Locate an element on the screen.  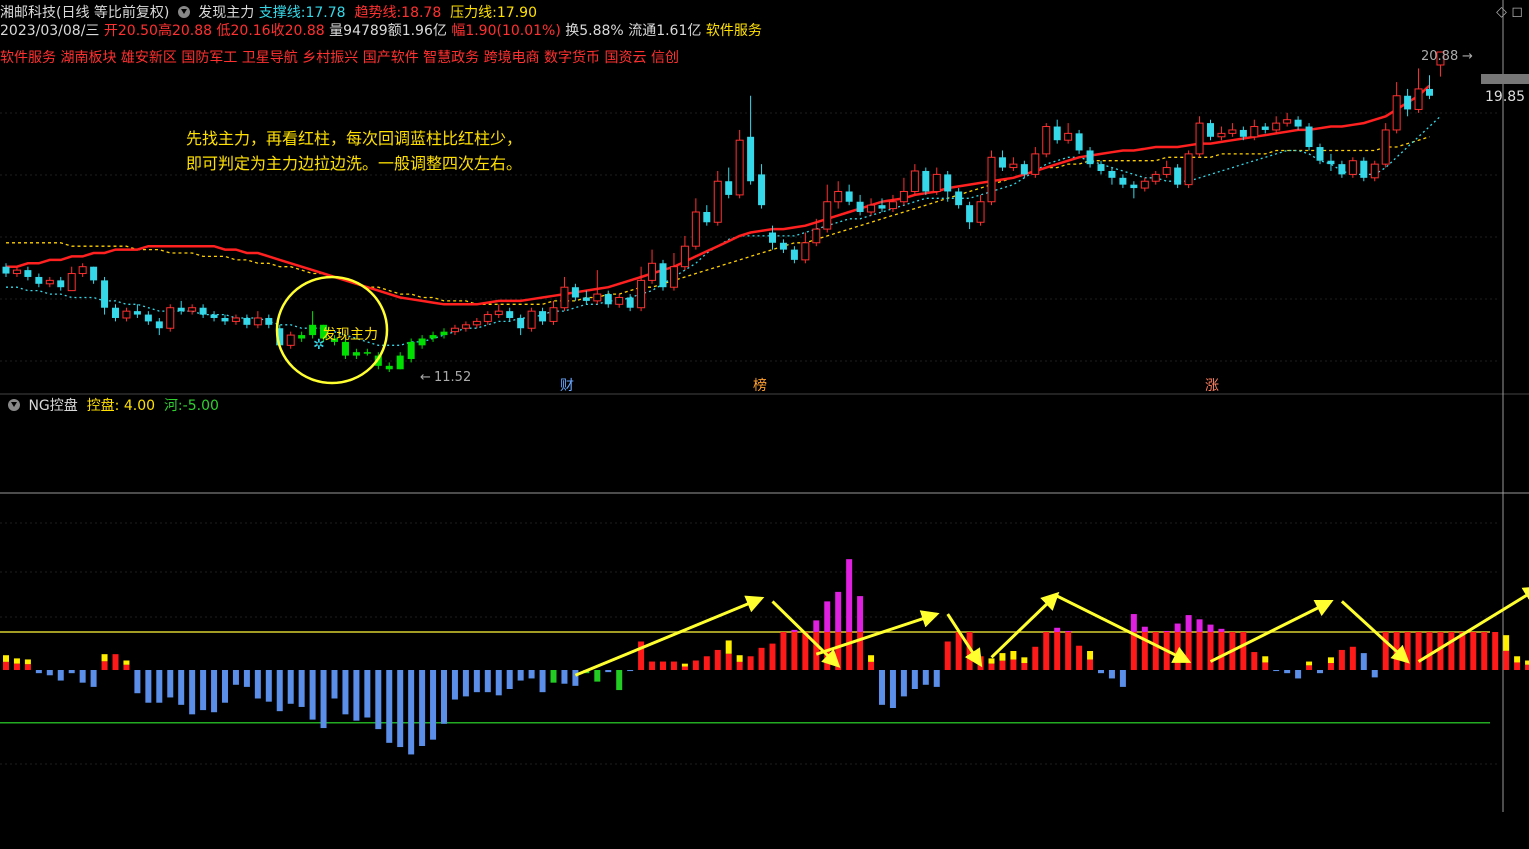
high-label: 20.88 is located at coordinates (1439, 56).